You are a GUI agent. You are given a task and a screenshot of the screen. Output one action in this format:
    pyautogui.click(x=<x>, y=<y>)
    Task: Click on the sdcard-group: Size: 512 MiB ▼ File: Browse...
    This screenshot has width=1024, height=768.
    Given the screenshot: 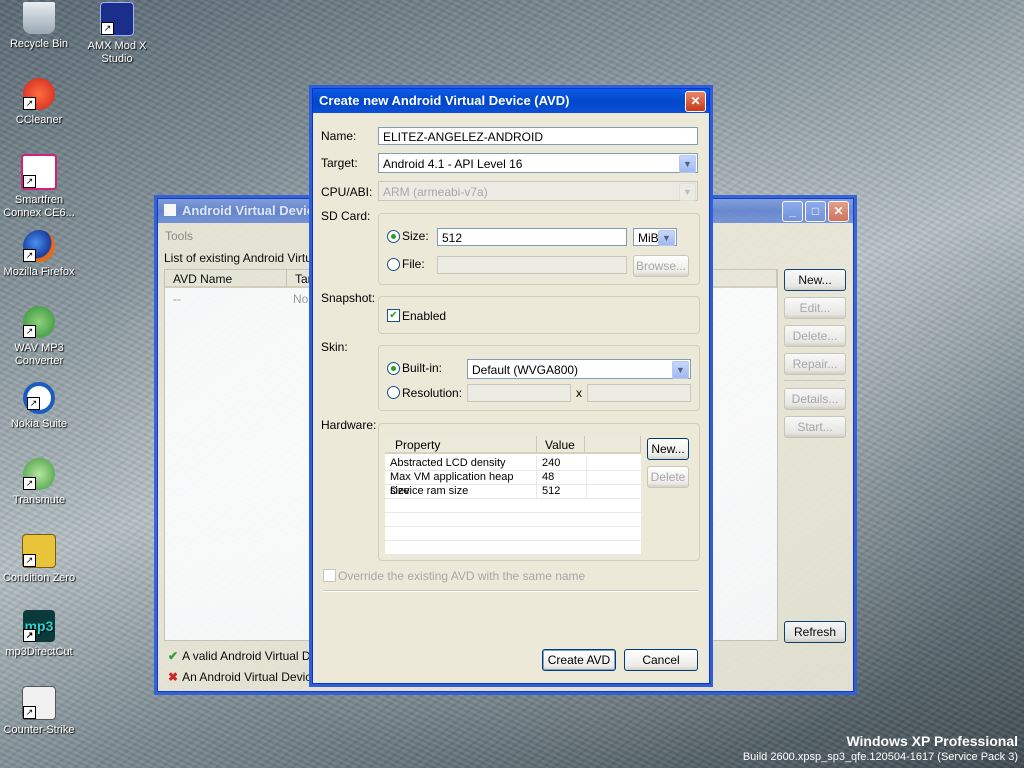 What is the action you would take?
    pyautogui.click(x=539, y=249)
    